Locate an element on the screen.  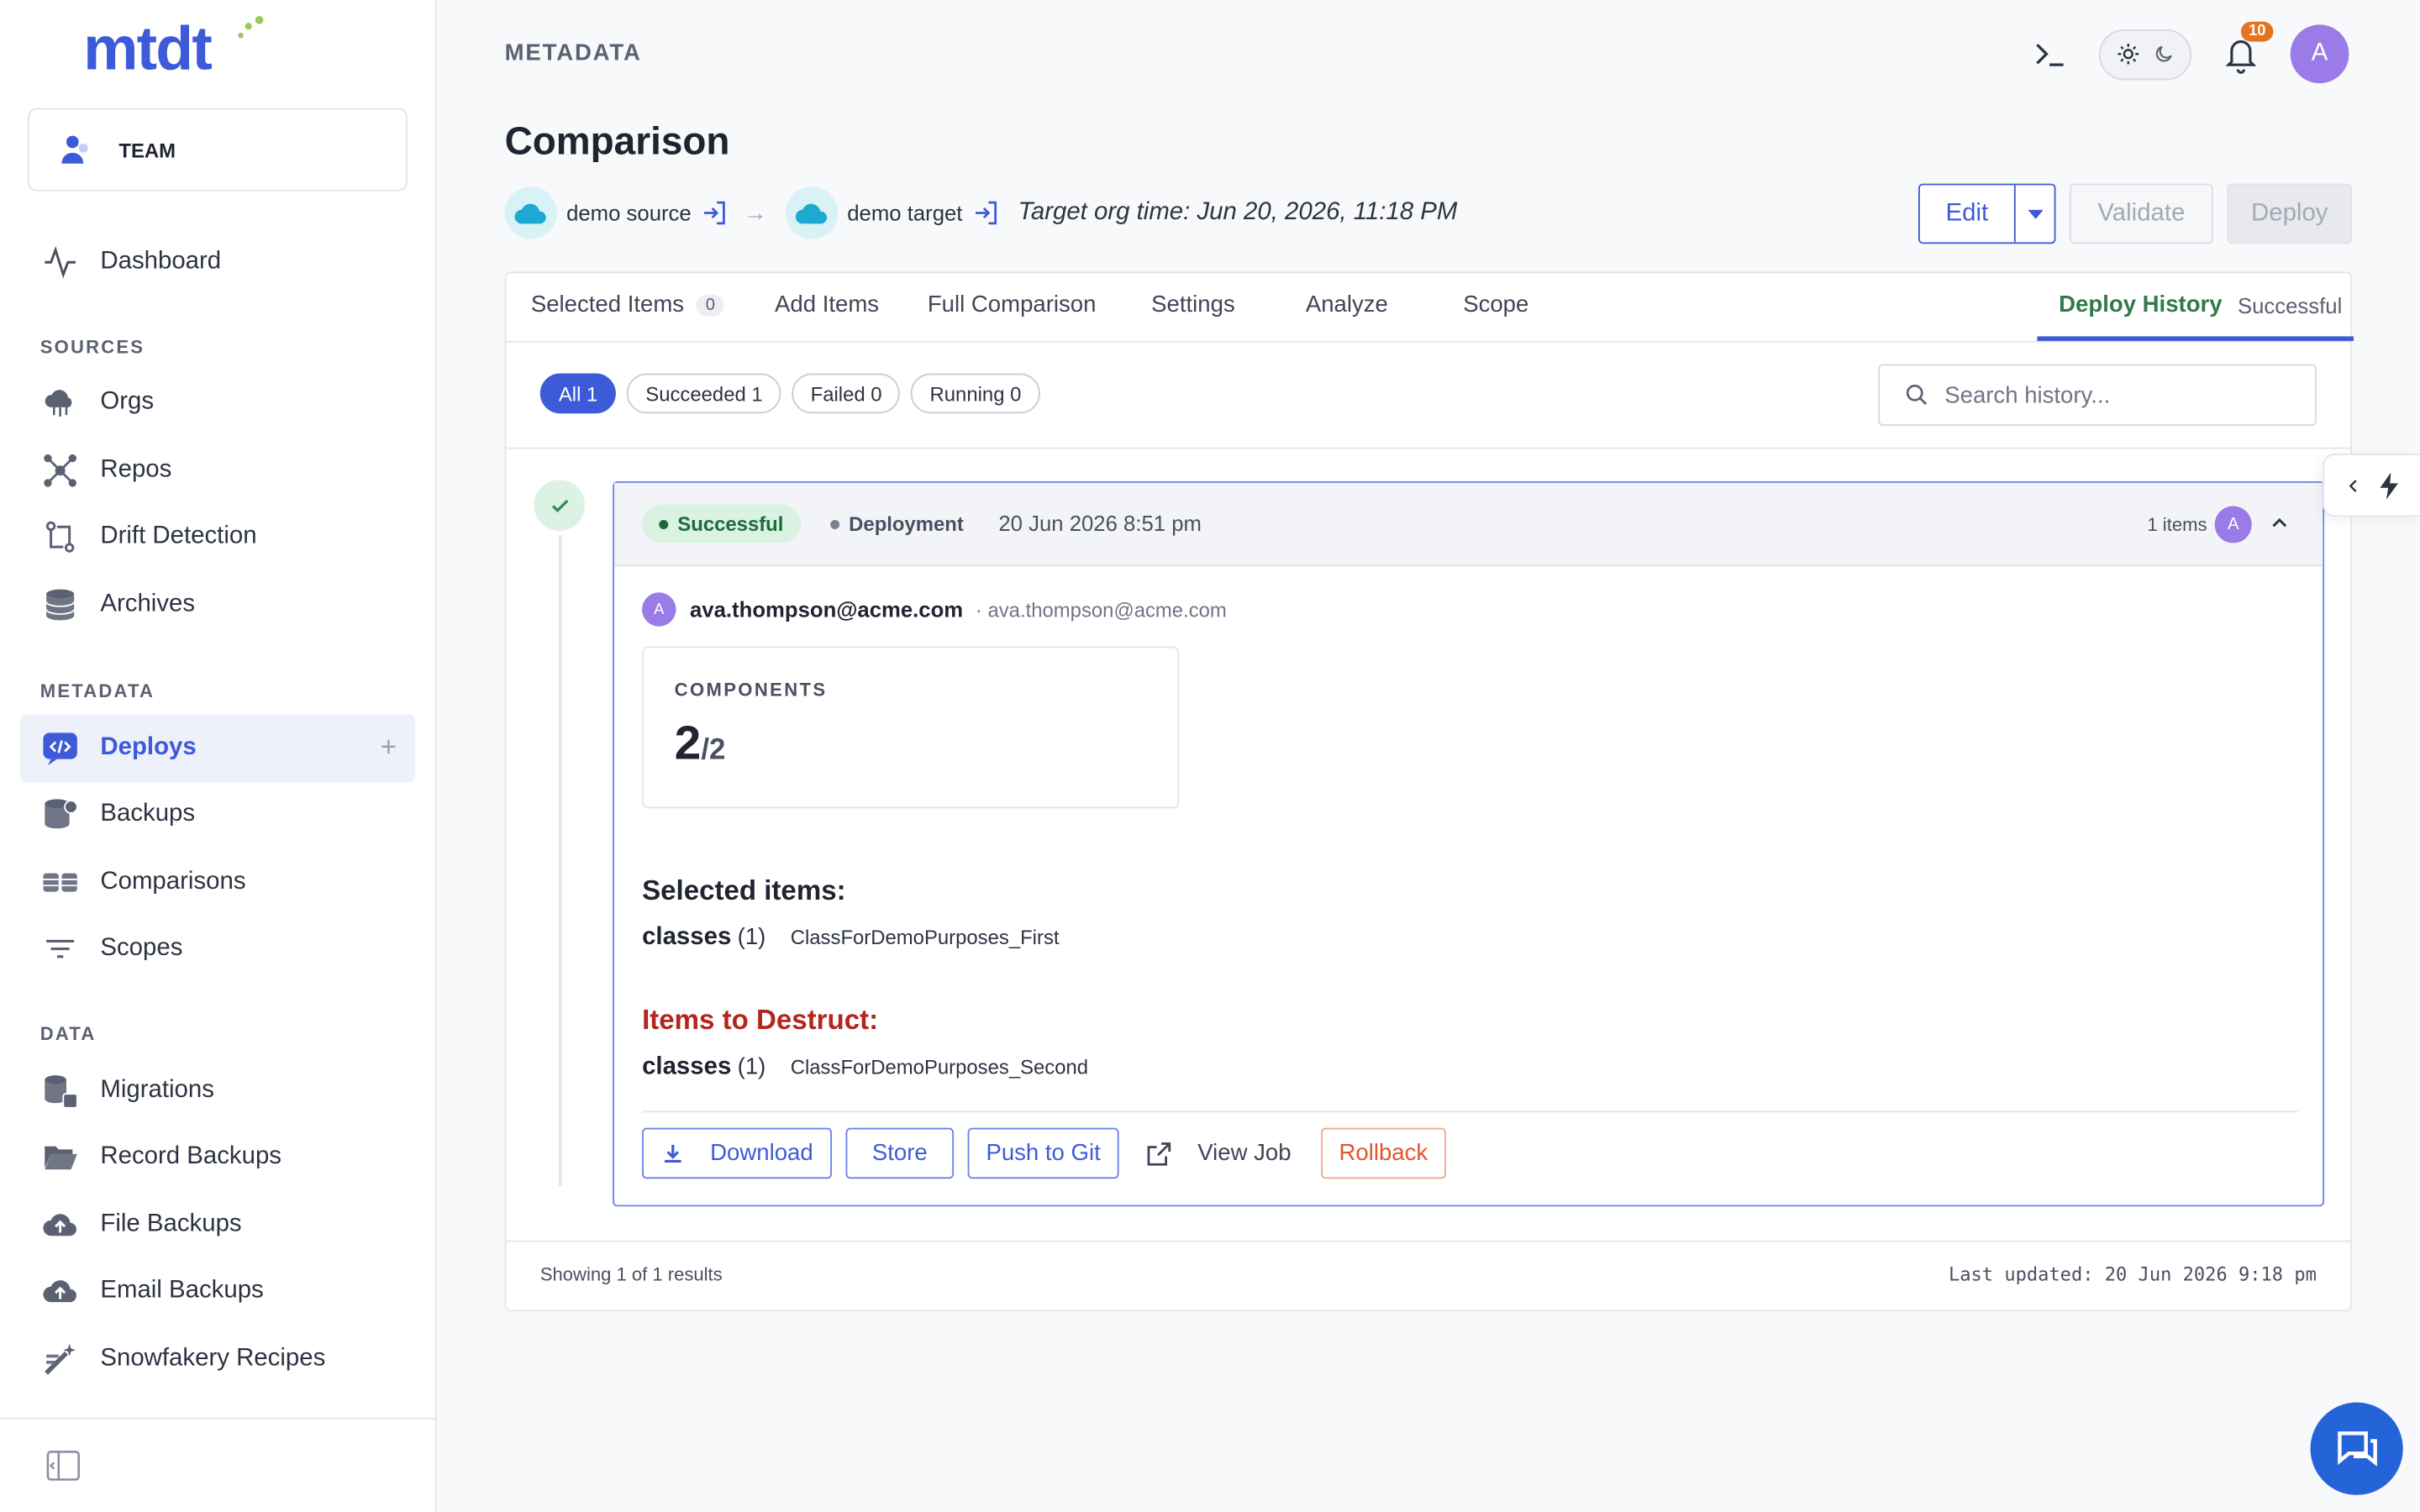
target-org-name: demo target is located at coordinates (905, 213).